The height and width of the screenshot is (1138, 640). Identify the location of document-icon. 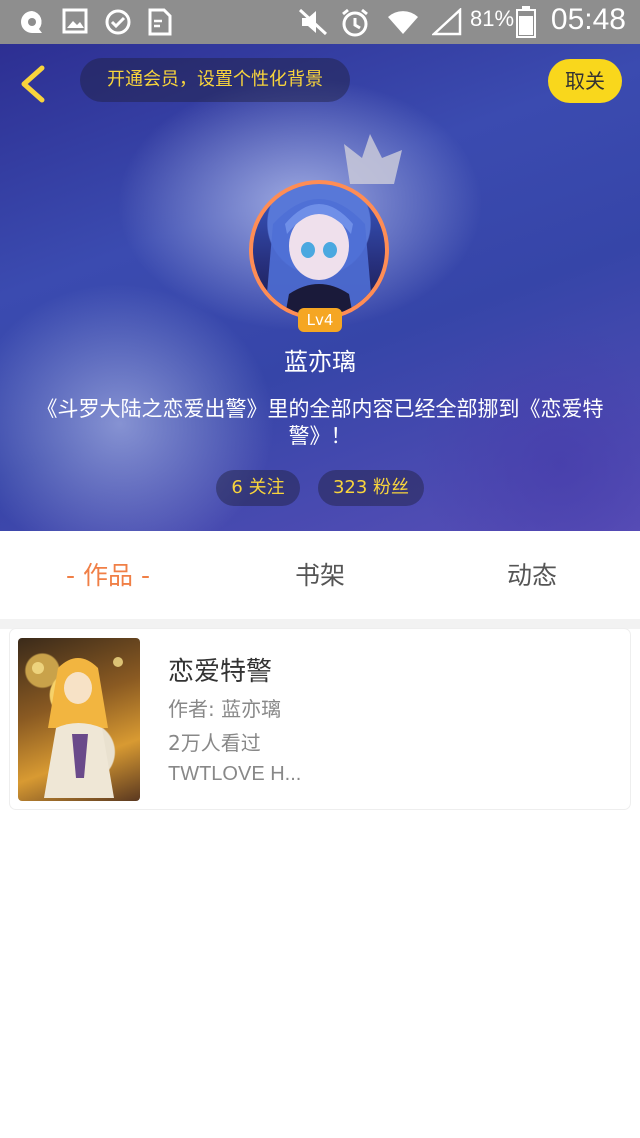
(160, 22).